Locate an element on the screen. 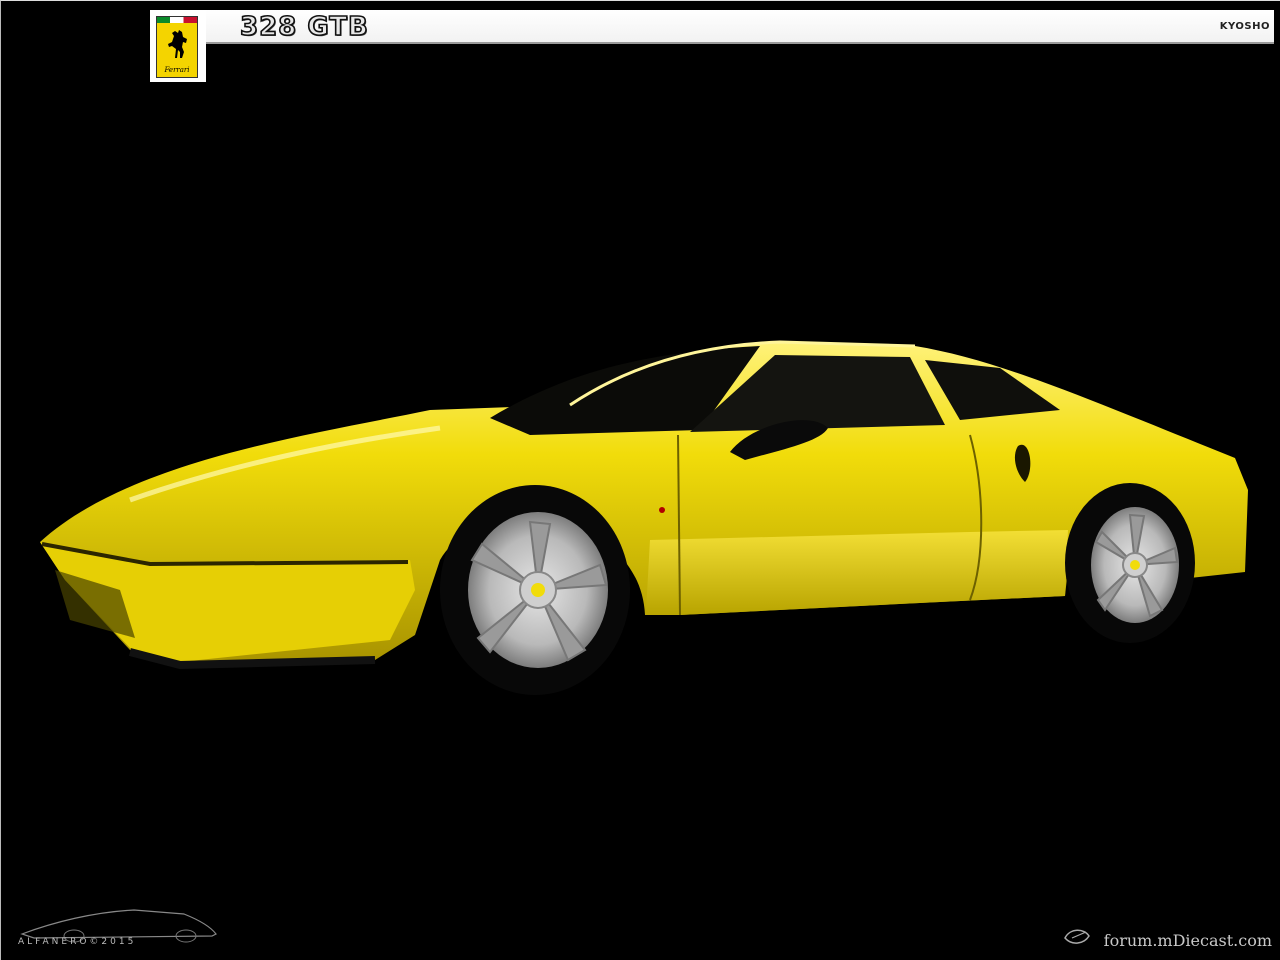 Image resolution: width=1280 pixels, height=960 pixels. ferrari-badge: Ferrari is located at coordinates (177, 47).